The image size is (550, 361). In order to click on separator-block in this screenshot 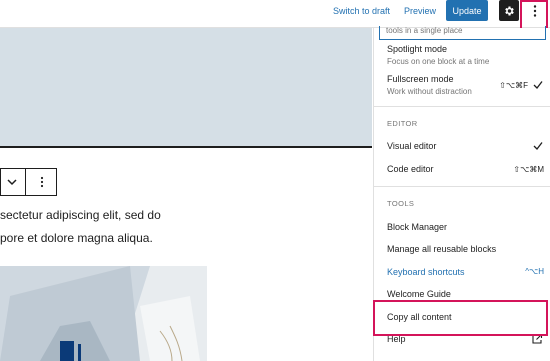, I will do `click(186, 147)`.